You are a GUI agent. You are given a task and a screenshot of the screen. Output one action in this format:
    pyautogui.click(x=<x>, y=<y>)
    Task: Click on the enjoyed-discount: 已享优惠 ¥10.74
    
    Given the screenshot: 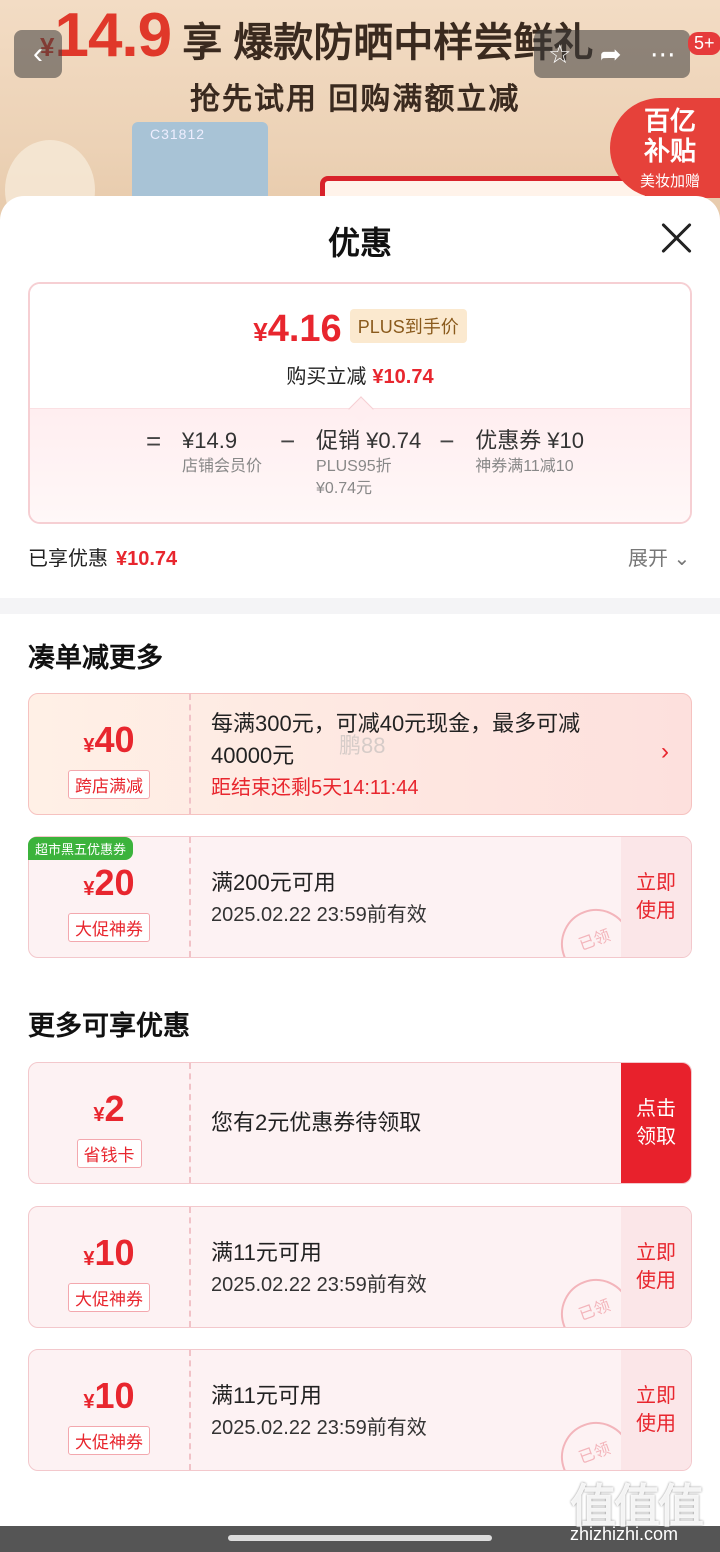 What is the action you would take?
    pyautogui.click(x=103, y=559)
    